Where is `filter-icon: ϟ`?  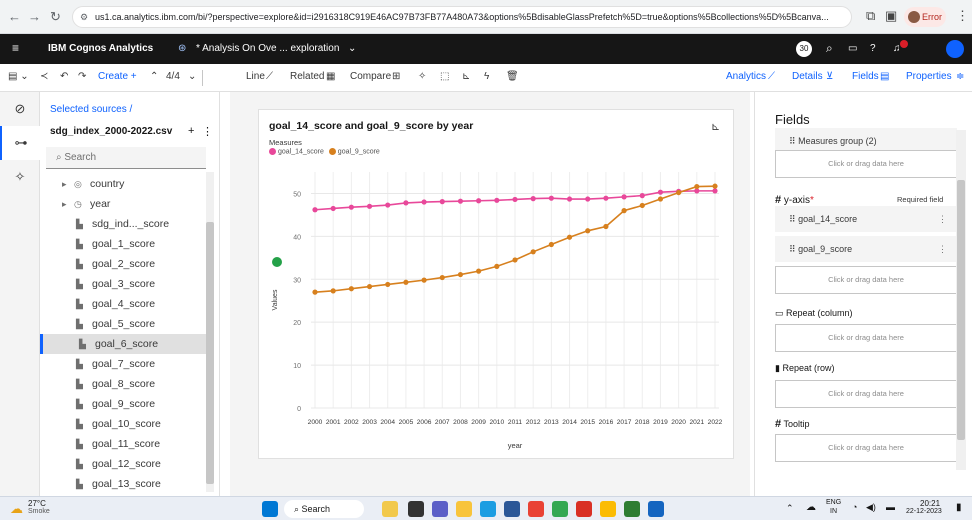
filter-icon: ϟ is located at coordinates (486, 76).